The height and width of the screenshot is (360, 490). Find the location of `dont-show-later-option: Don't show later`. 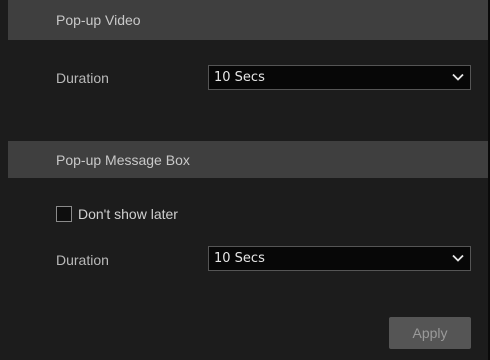

dont-show-later-option: Don't show later is located at coordinates (117, 214).